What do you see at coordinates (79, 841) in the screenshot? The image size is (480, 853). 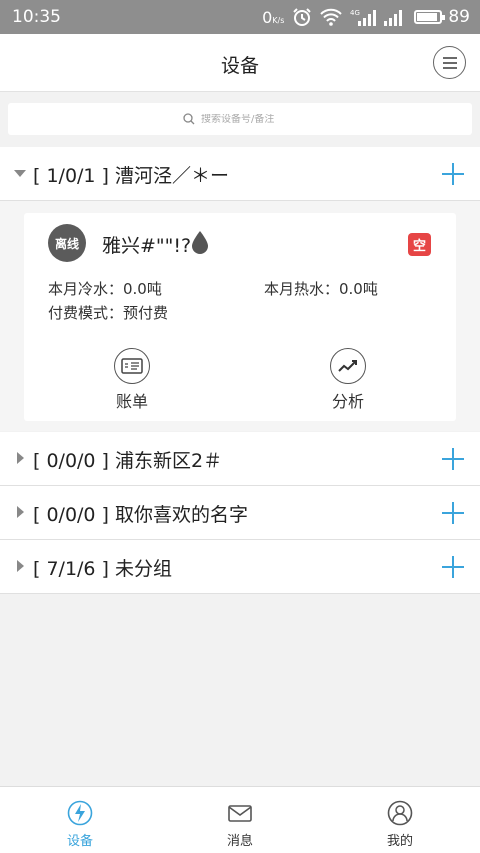 I see `nav-devices-label: 设备` at bounding box center [79, 841].